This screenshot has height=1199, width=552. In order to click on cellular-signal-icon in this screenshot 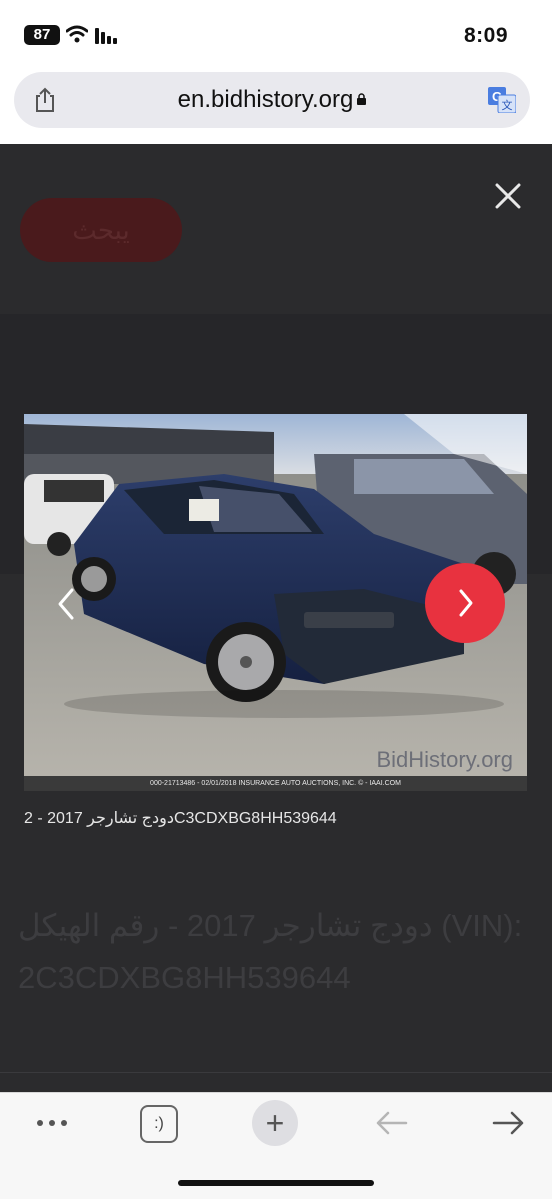, I will do `click(106, 36)`.